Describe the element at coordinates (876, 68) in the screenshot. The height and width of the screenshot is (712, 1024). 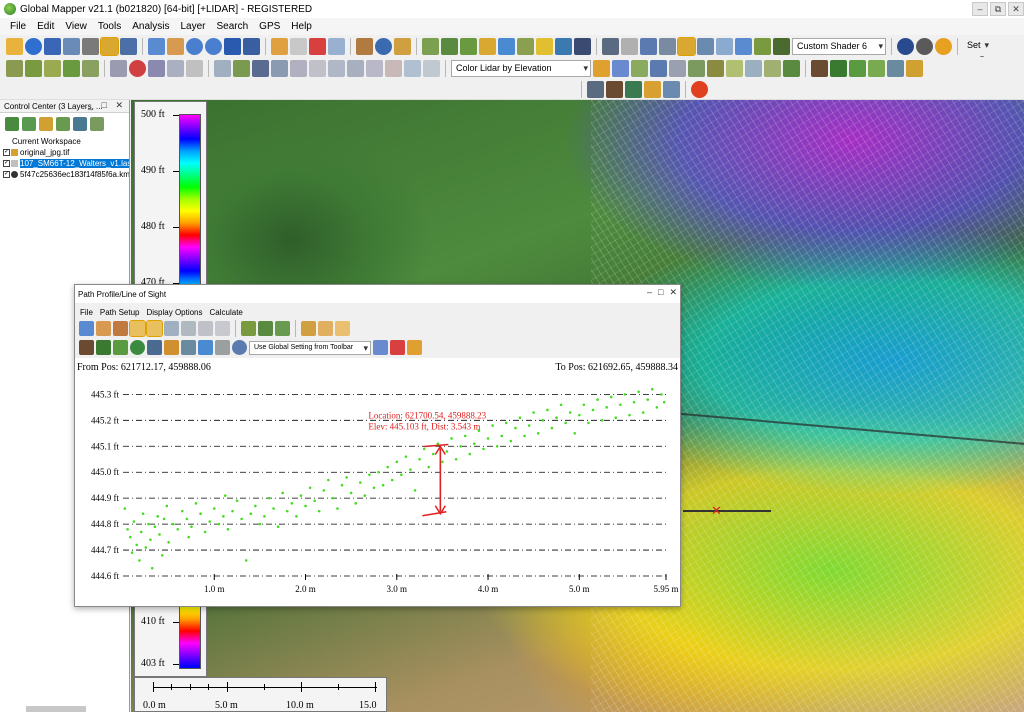
I see `shrub-icon` at that location.